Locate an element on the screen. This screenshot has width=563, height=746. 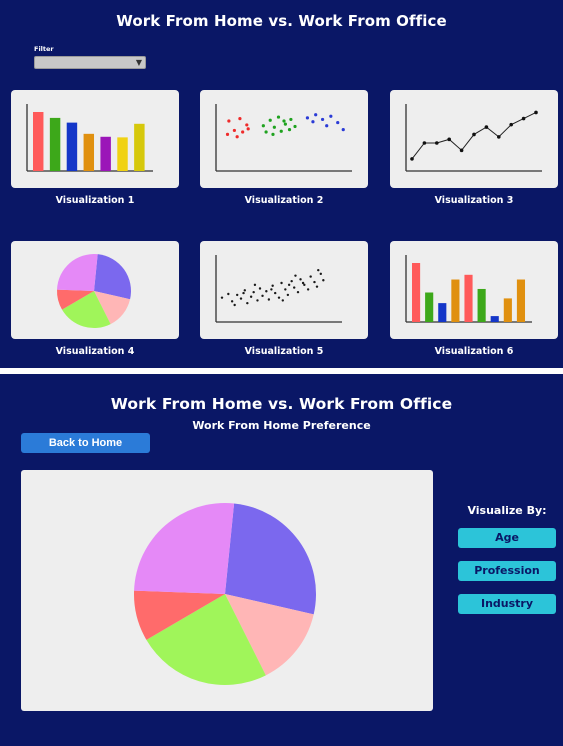
preference-pie-chart is located at coordinates (225, 594).